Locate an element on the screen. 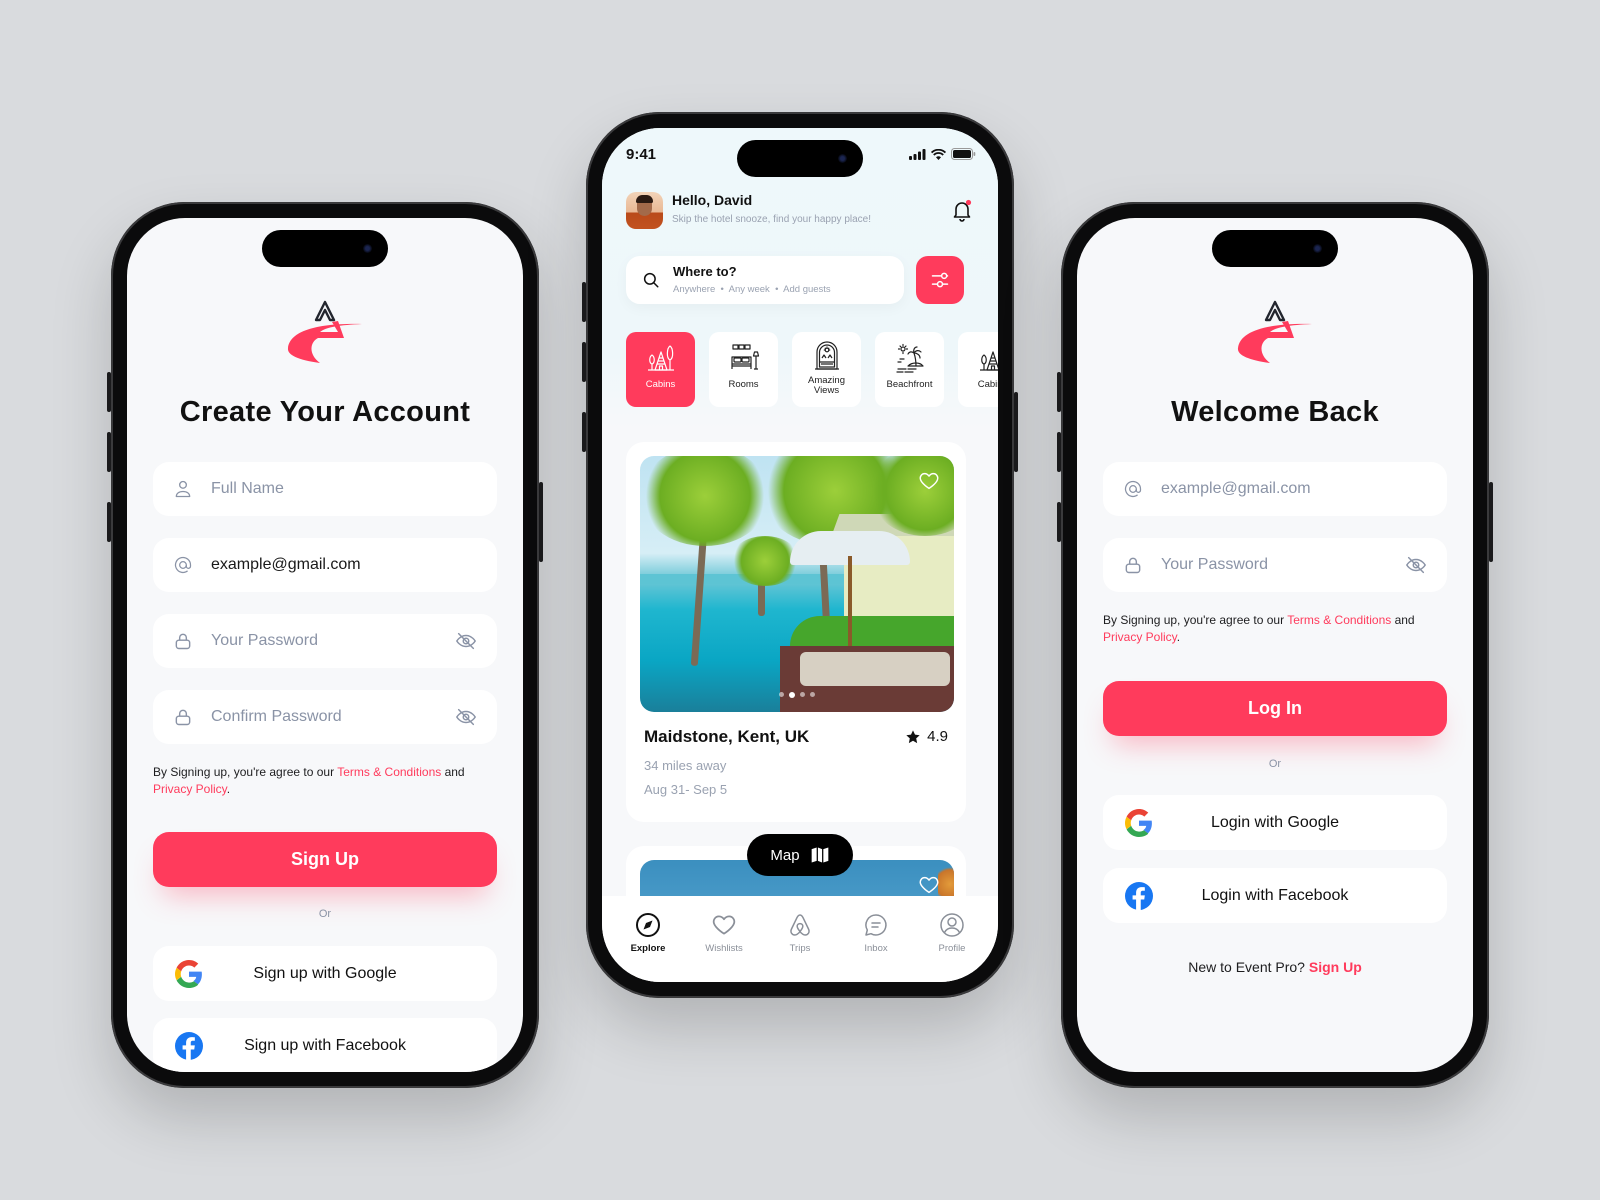  facebook-signup-label: Sign up with Facebook is located at coordinates (325, 1045).